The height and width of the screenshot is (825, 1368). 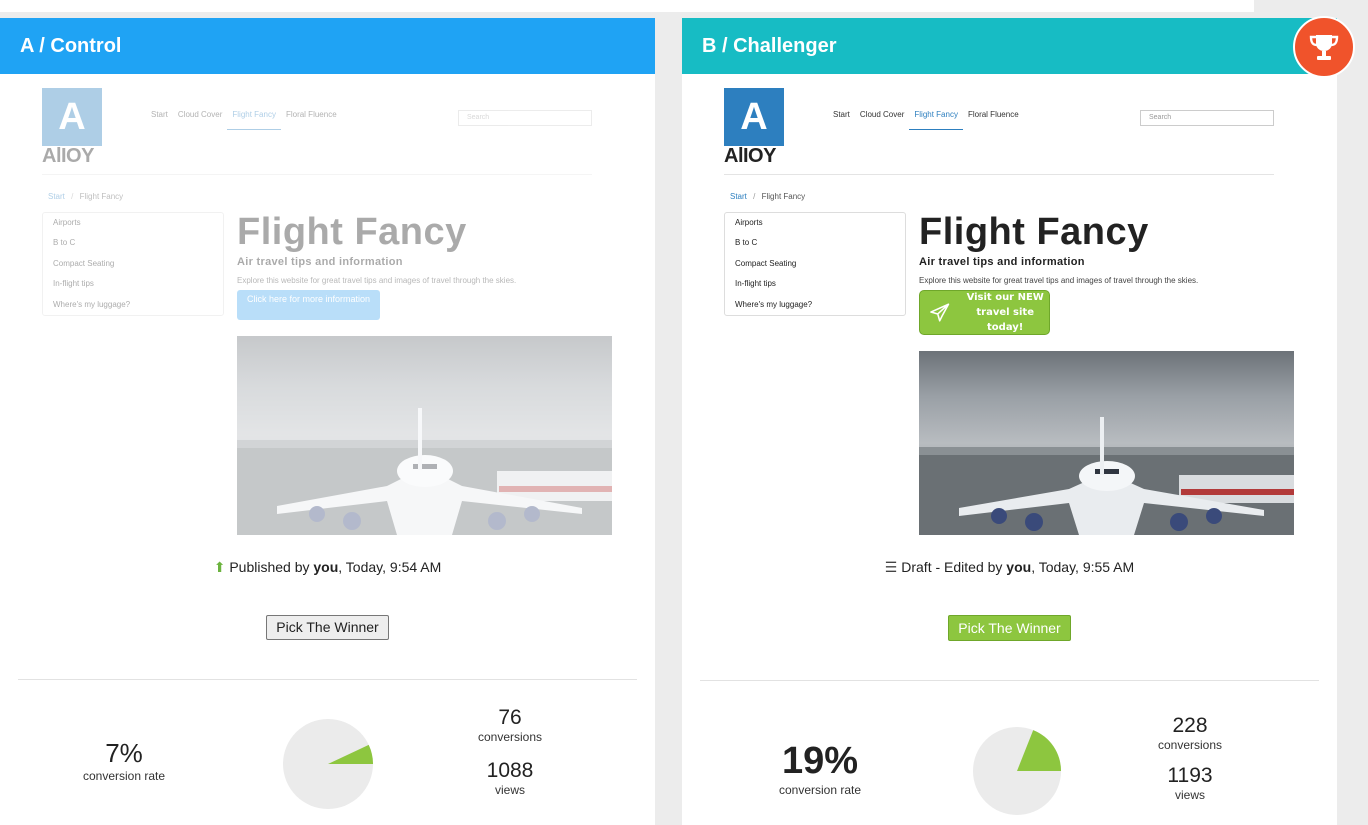 I want to click on cta-text: Visit our NEW travel site today!, so click(x=1005, y=312).